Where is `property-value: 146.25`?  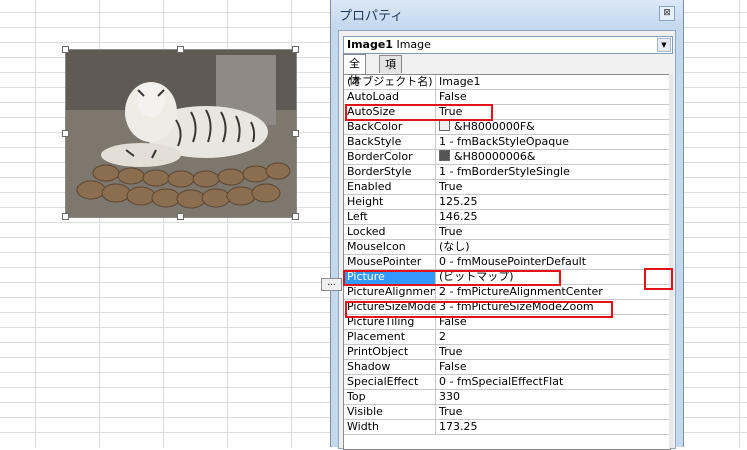
property-value: 146.25 is located at coordinates (552, 217).